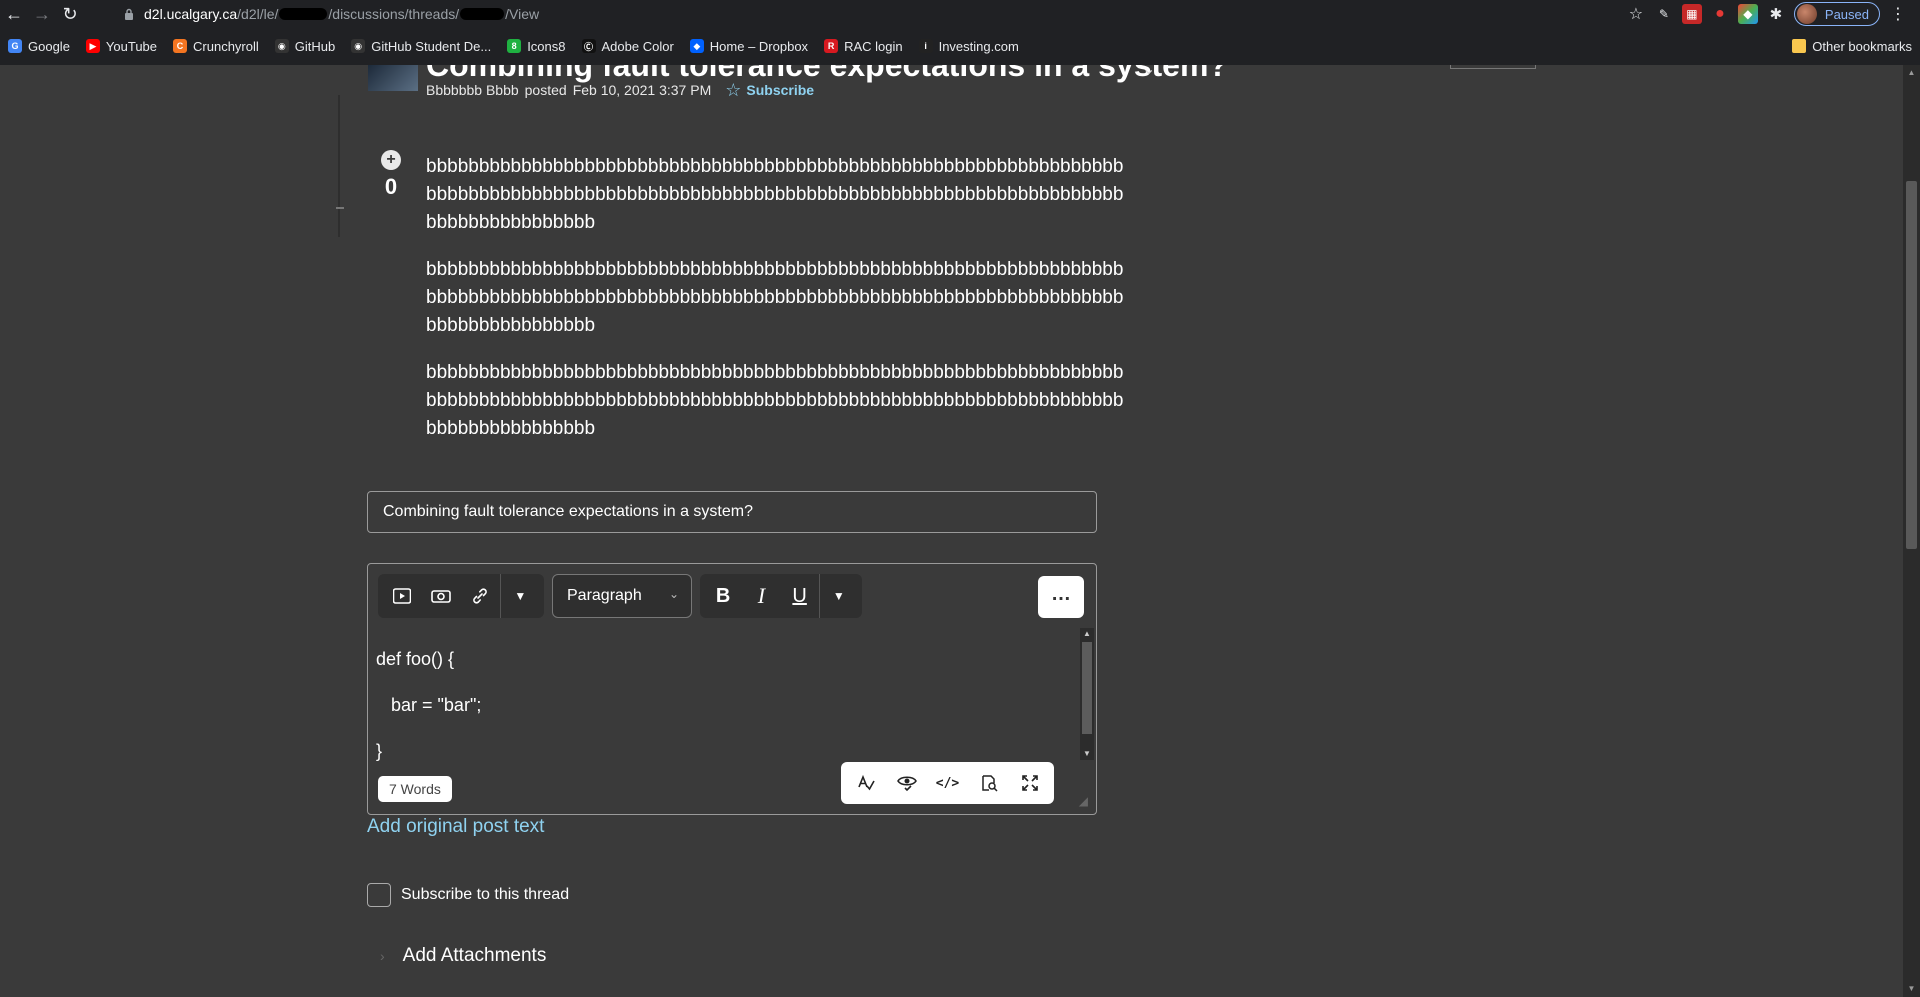 Image resolution: width=1920 pixels, height=997 pixels. What do you see at coordinates (761, 596) in the screenshot?
I see `italic-icon: I` at bounding box center [761, 596].